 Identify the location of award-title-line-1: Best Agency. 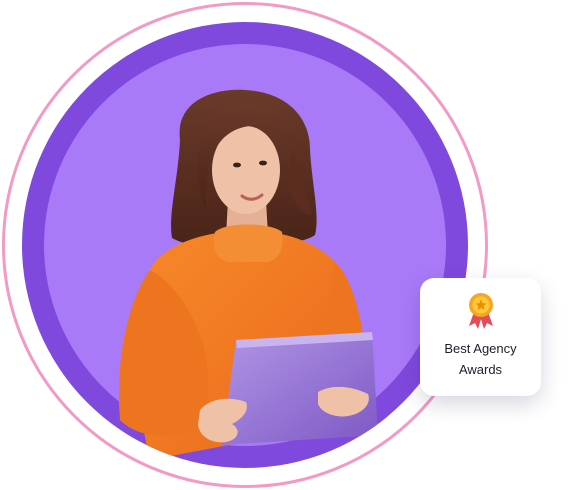
(480, 348).